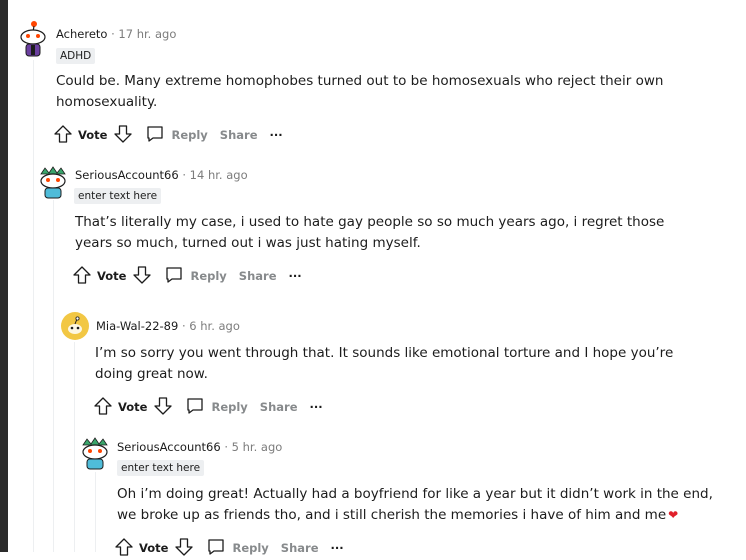 This screenshot has width=746, height=560. Describe the element at coordinates (81, 34) in the screenshot. I see `comment-author: Achereto` at that location.